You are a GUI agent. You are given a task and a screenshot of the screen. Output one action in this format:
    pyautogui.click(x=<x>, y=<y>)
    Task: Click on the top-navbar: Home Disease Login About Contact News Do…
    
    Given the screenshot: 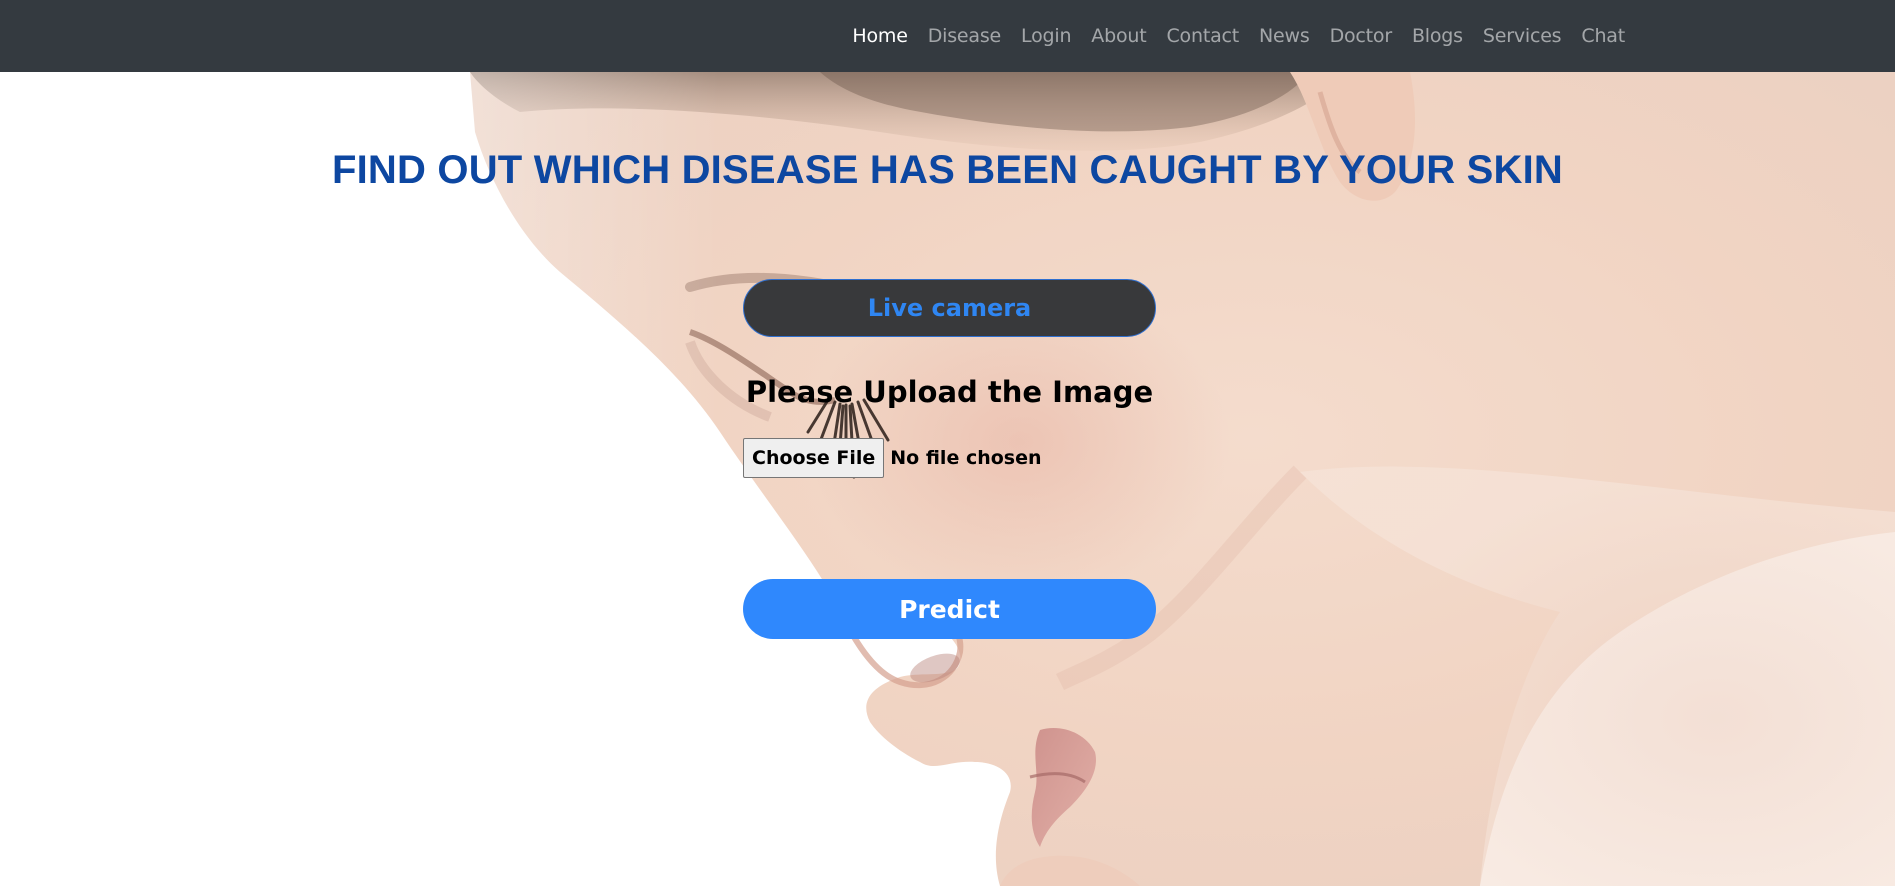 What is the action you would take?
    pyautogui.click(x=947, y=36)
    